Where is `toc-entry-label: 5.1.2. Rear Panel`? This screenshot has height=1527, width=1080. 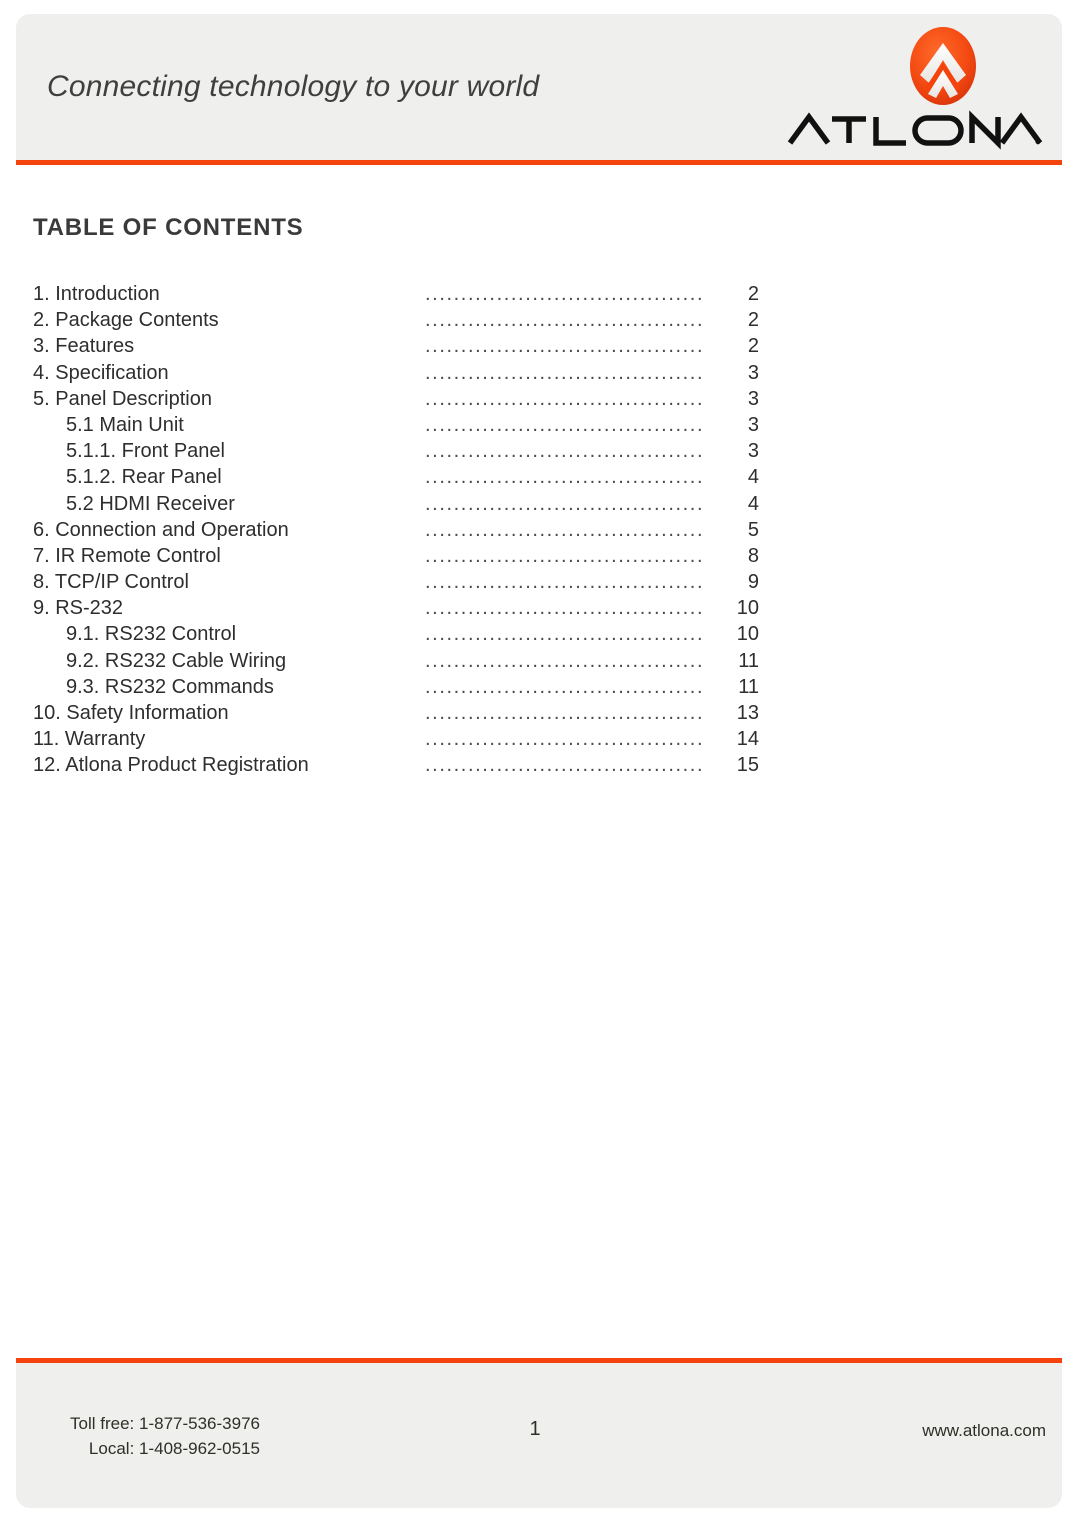 toc-entry-label: 5.1.2. Rear Panel is located at coordinates (144, 477).